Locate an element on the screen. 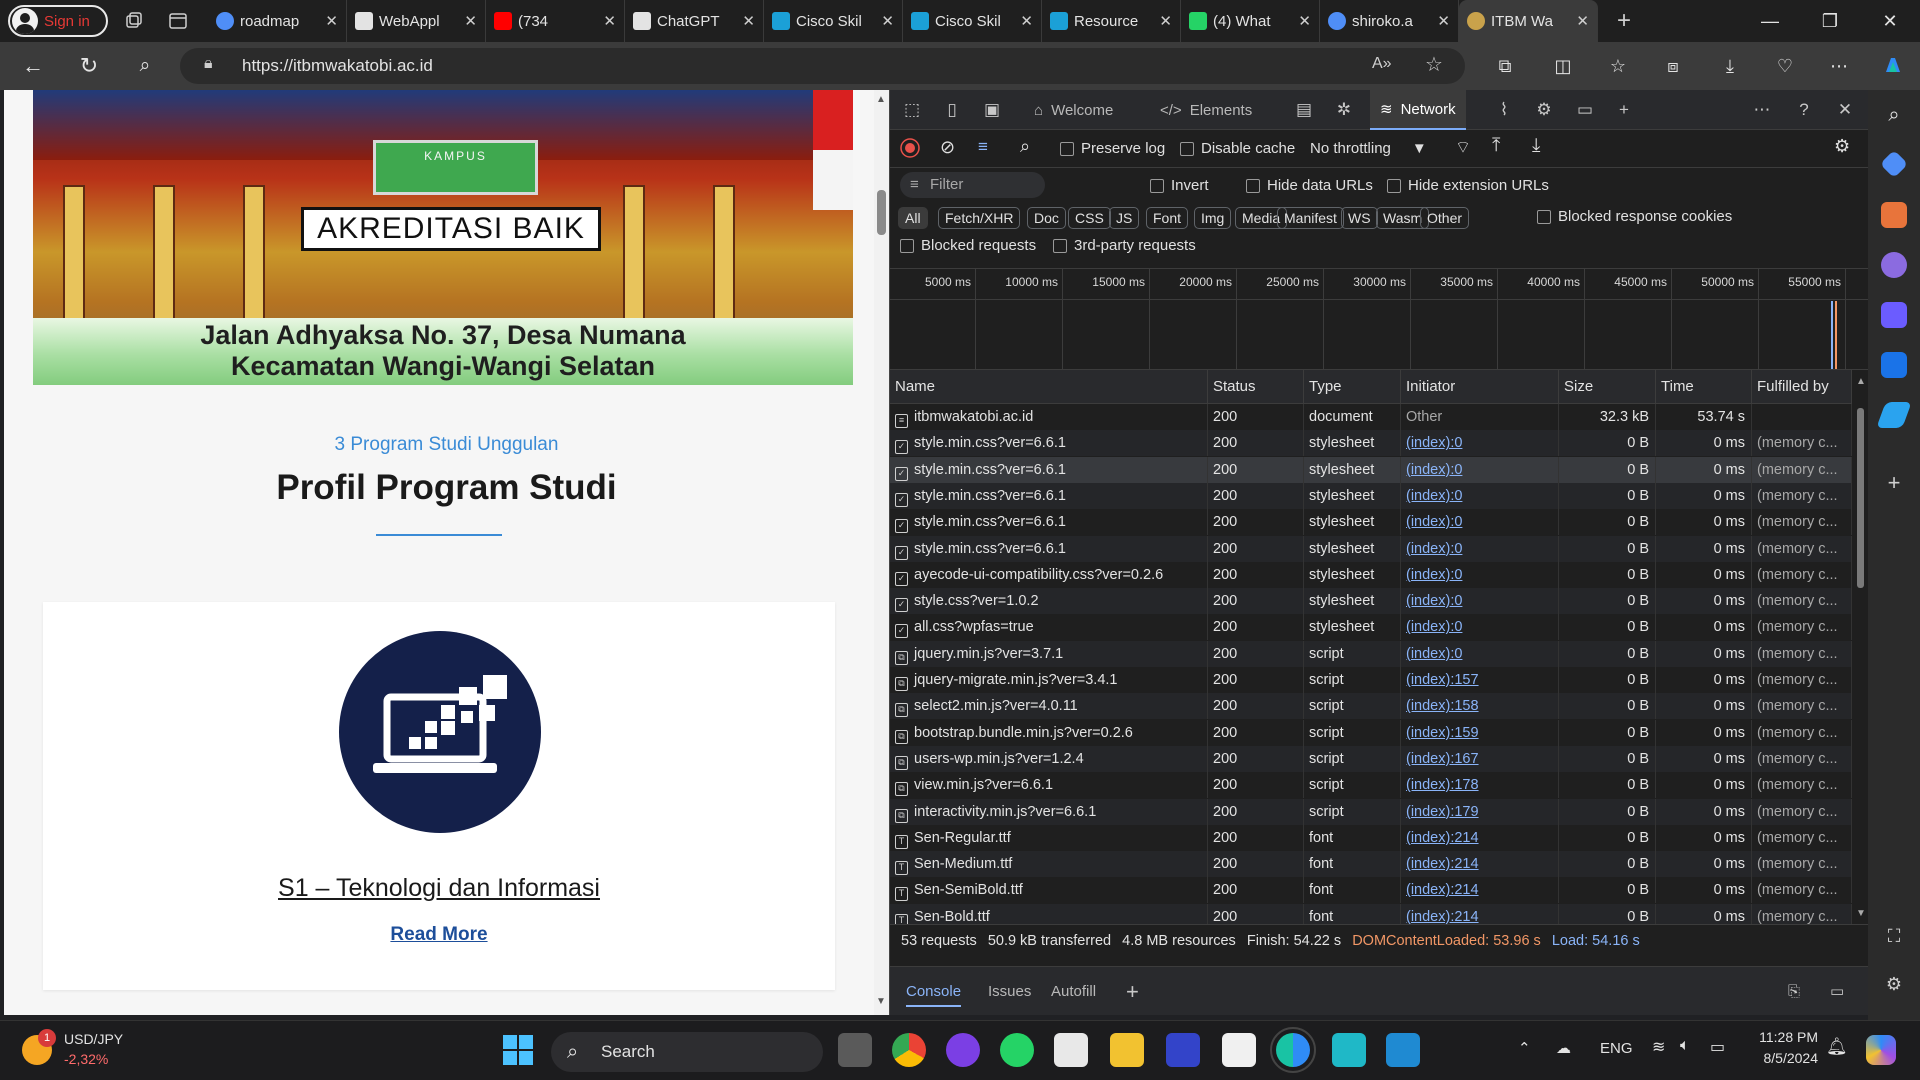  type-chip-all: All is located at coordinates (913, 218).